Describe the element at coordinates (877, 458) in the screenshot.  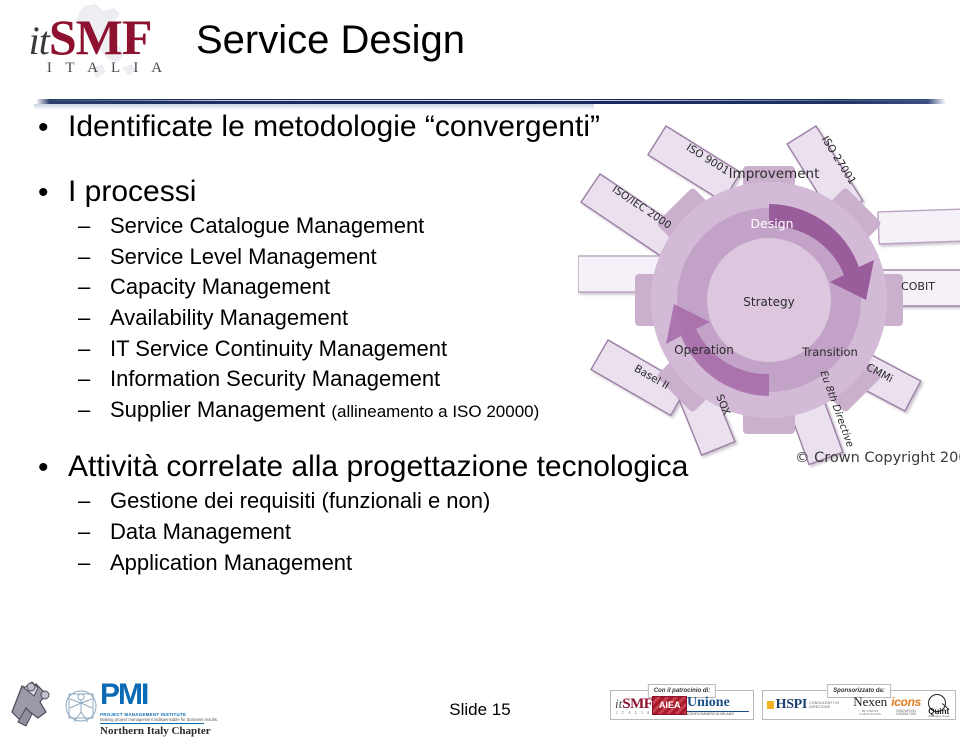
I see `crown-copyright-notice: © Crown Copyright 2007` at that location.